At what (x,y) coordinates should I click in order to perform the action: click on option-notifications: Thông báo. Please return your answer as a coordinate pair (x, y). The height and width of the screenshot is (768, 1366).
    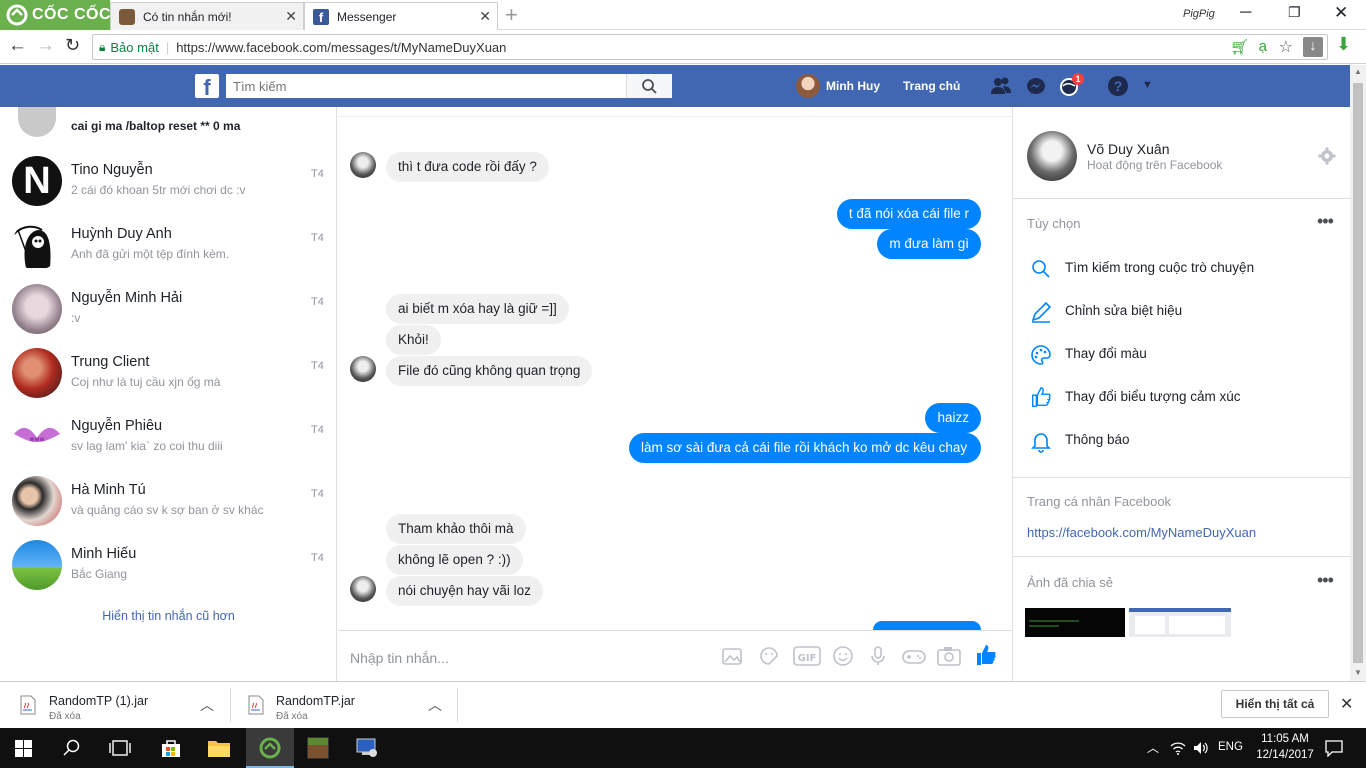
    Looking at the image, I should click on (1097, 439).